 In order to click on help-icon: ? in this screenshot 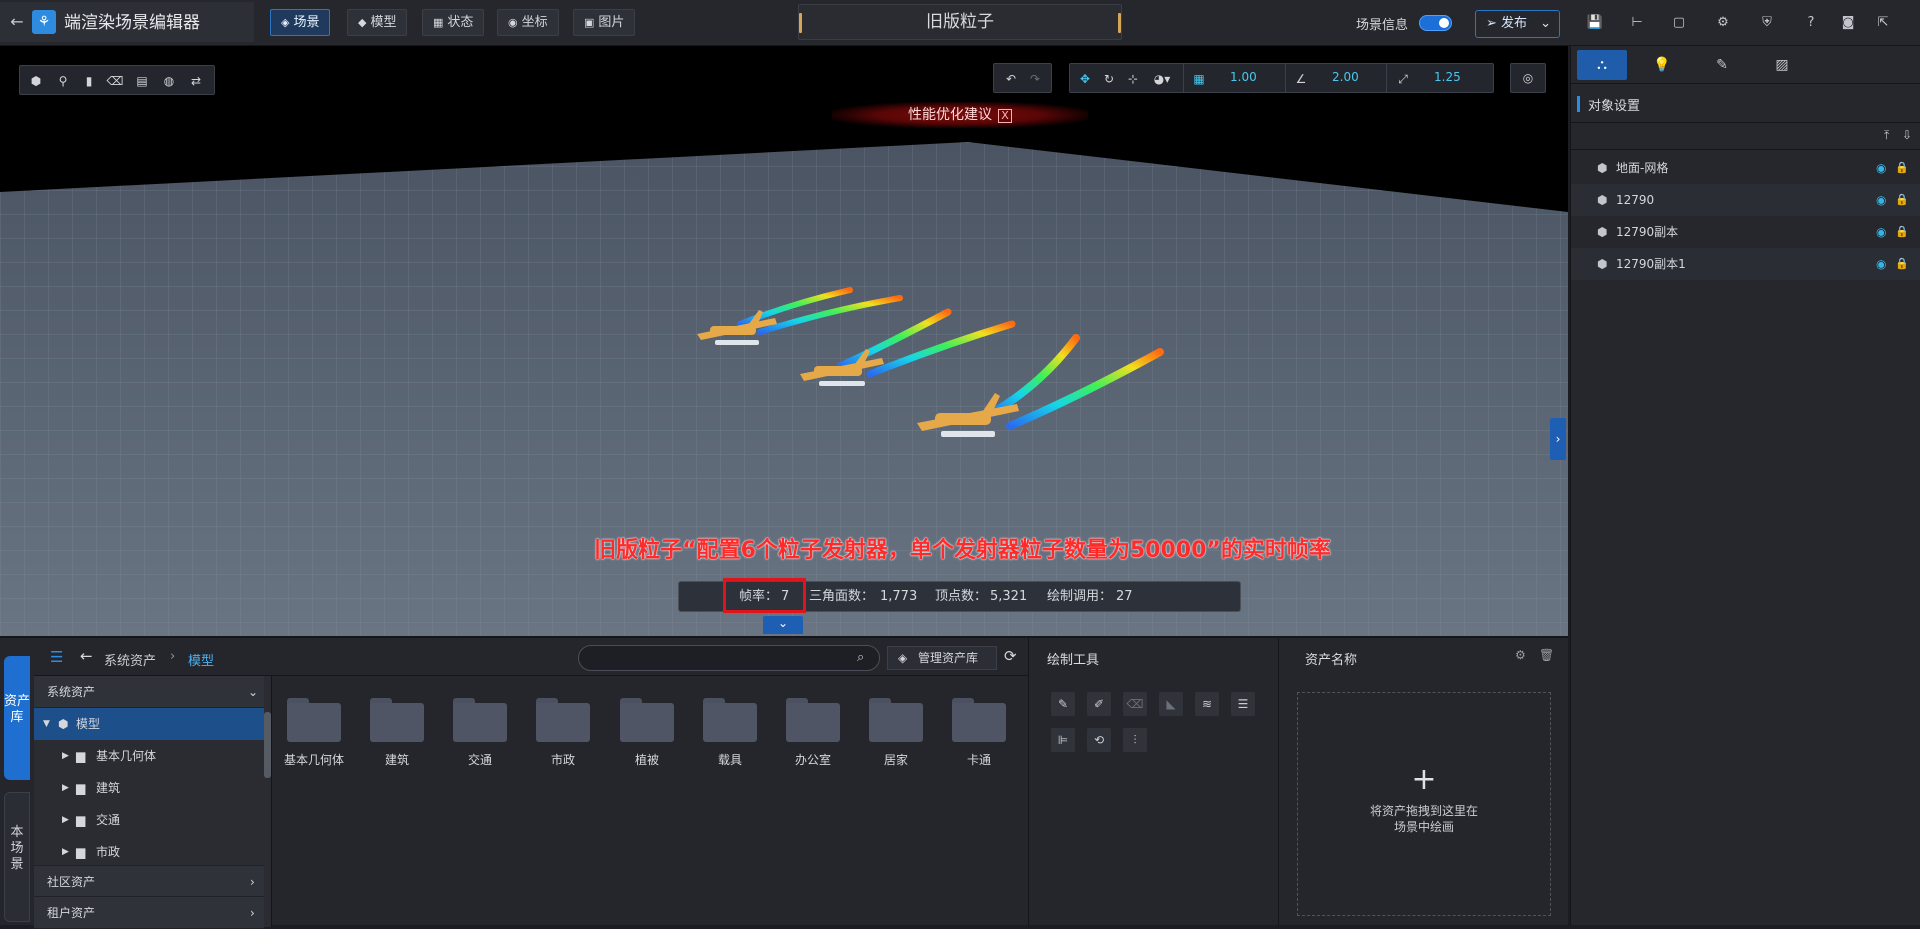, I will do `click(1811, 23)`.